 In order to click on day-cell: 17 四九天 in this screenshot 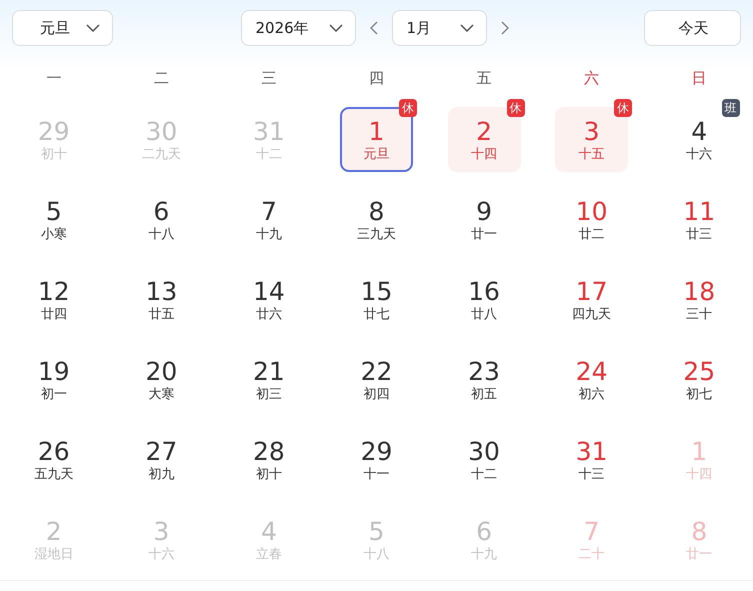, I will do `click(592, 299)`.